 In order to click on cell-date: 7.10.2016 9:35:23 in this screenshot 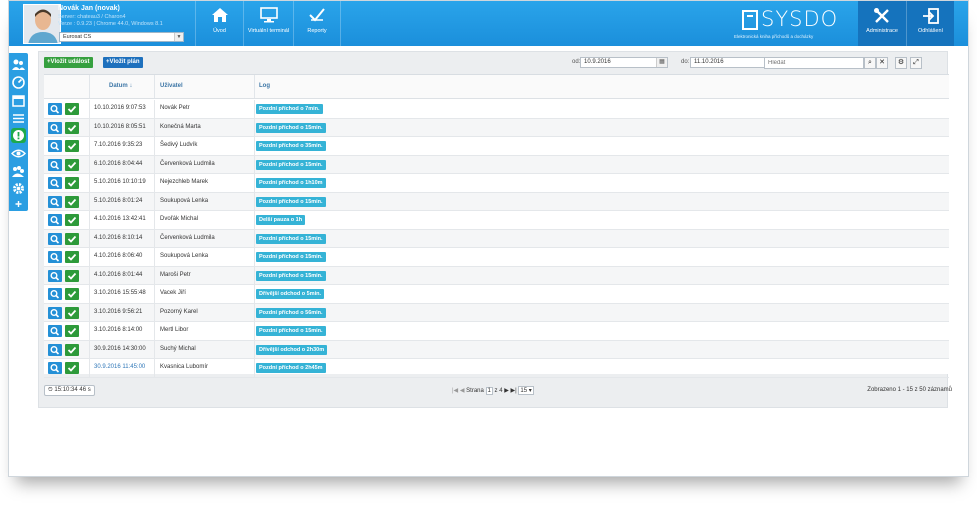, I will do `click(118, 145)`.